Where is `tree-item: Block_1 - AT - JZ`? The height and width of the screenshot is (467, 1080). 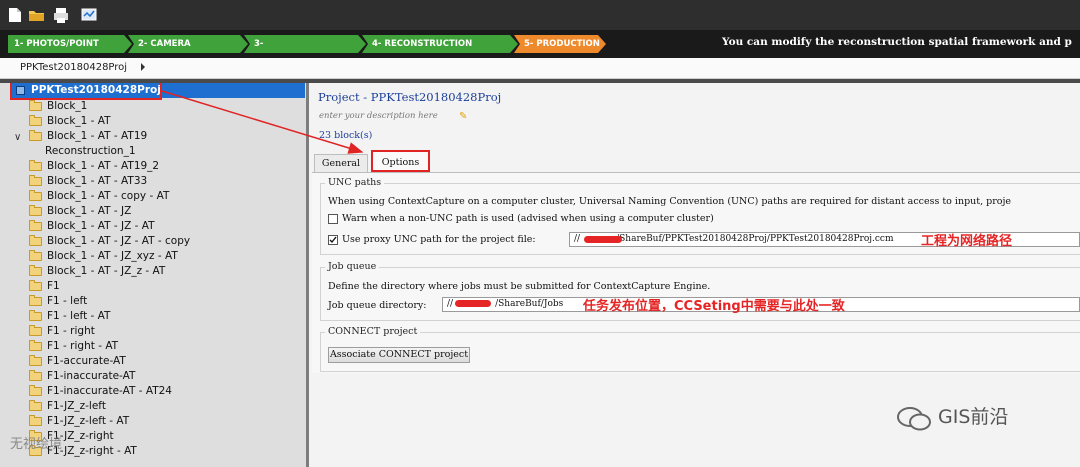
tree-item: Block_1 - AT - JZ is located at coordinates (89, 211).